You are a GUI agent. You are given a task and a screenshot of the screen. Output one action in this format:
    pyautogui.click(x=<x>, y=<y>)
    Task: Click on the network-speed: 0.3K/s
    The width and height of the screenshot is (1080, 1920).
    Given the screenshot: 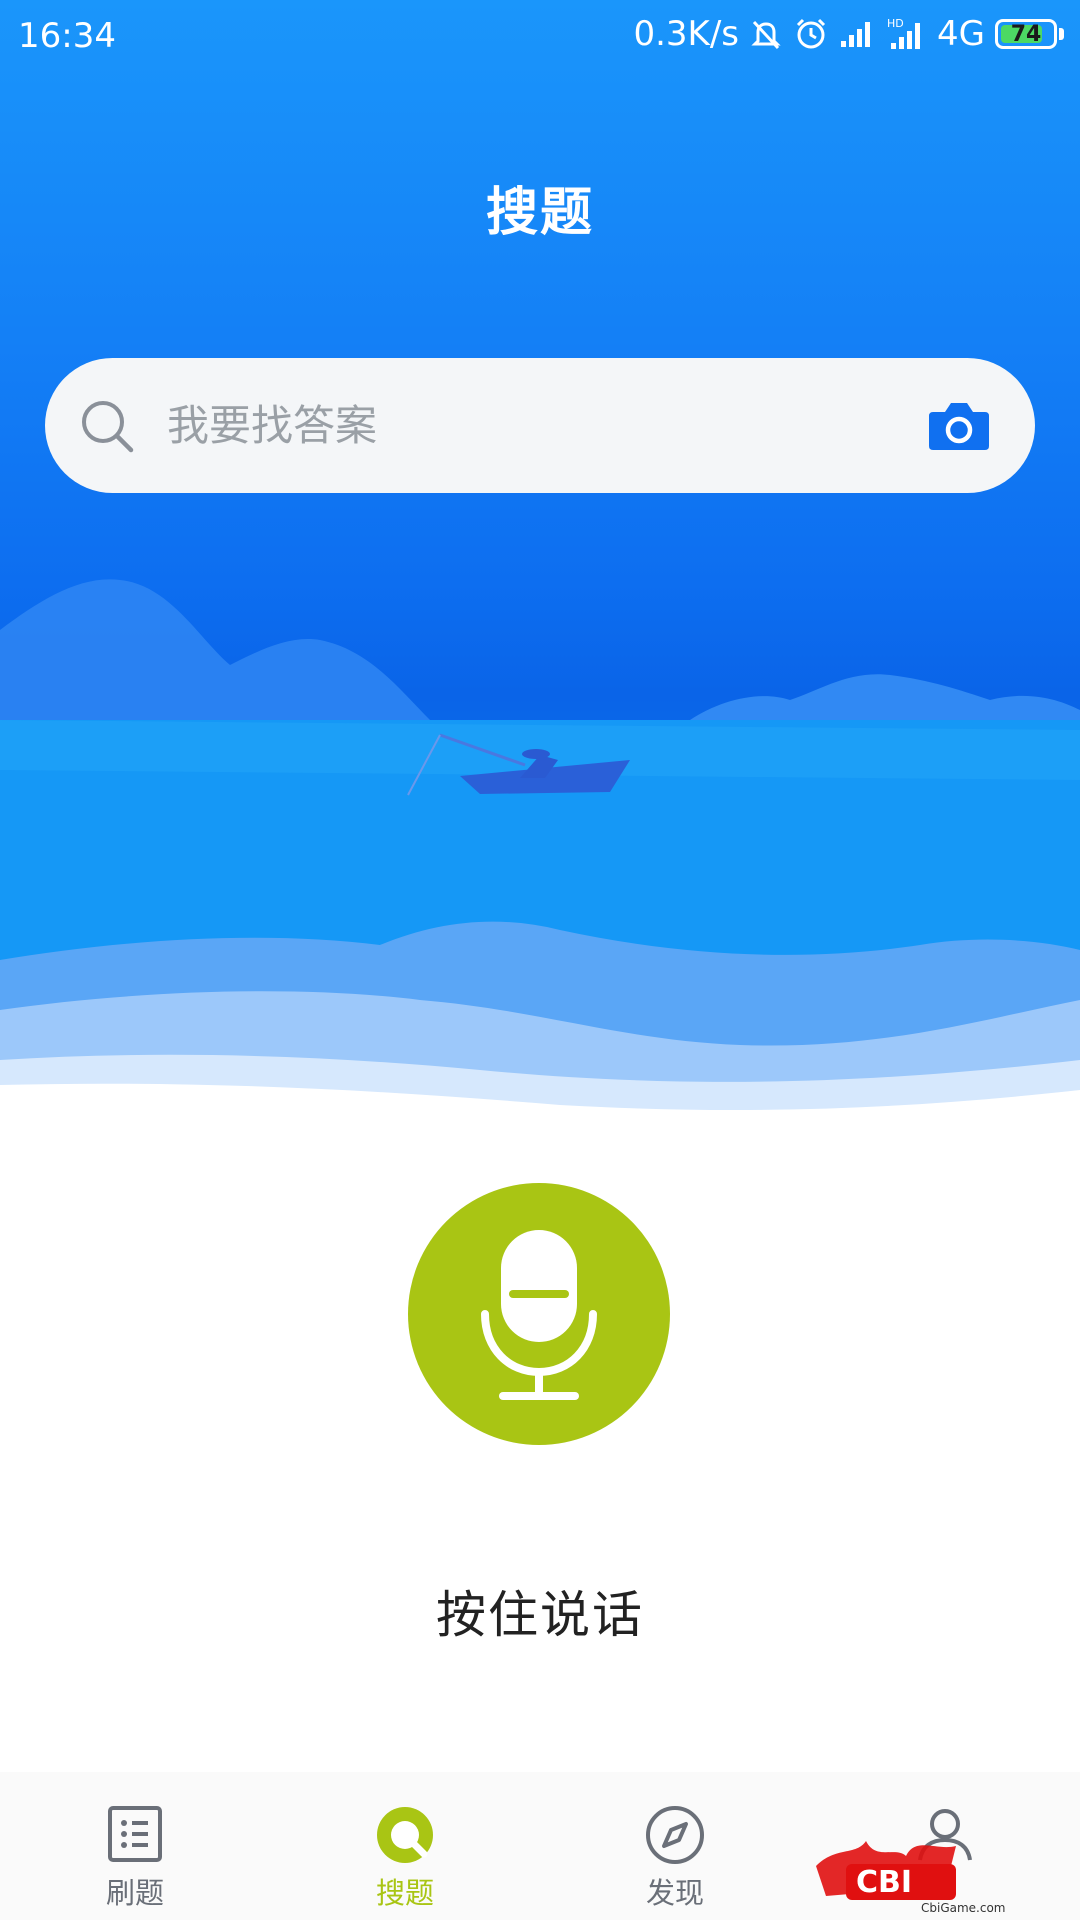 What is the action you would take?
    pyautogui.click(x=686, y=34)
    